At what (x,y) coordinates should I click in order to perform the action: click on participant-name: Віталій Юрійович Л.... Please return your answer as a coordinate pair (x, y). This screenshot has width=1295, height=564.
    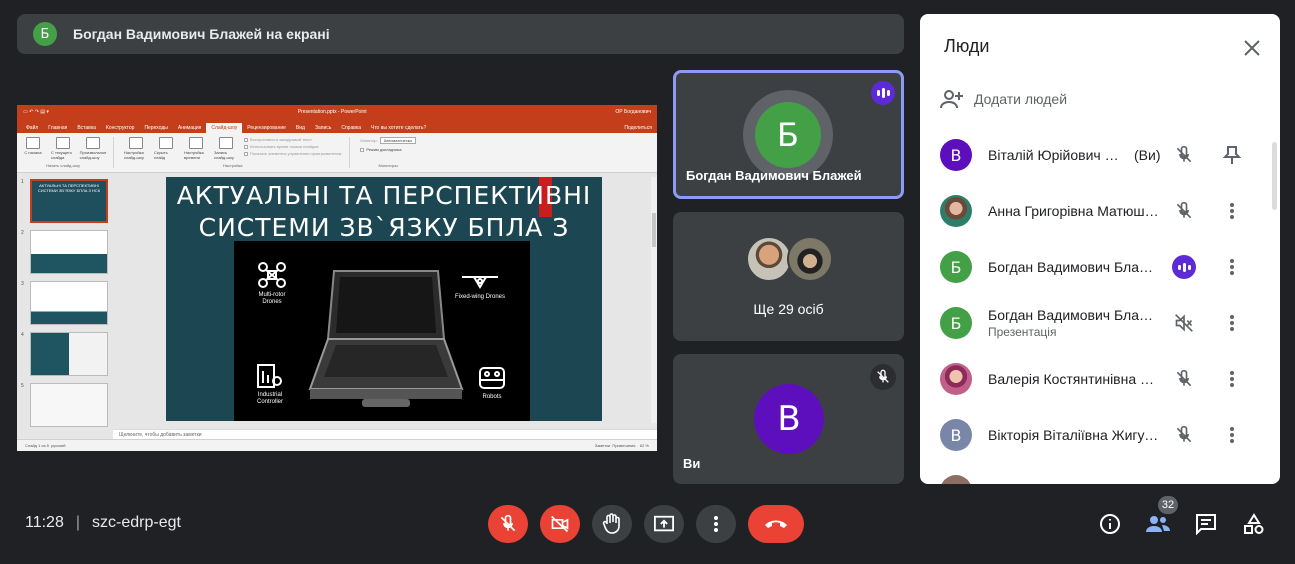
    Looking at the image, I should click on (1055, 155).